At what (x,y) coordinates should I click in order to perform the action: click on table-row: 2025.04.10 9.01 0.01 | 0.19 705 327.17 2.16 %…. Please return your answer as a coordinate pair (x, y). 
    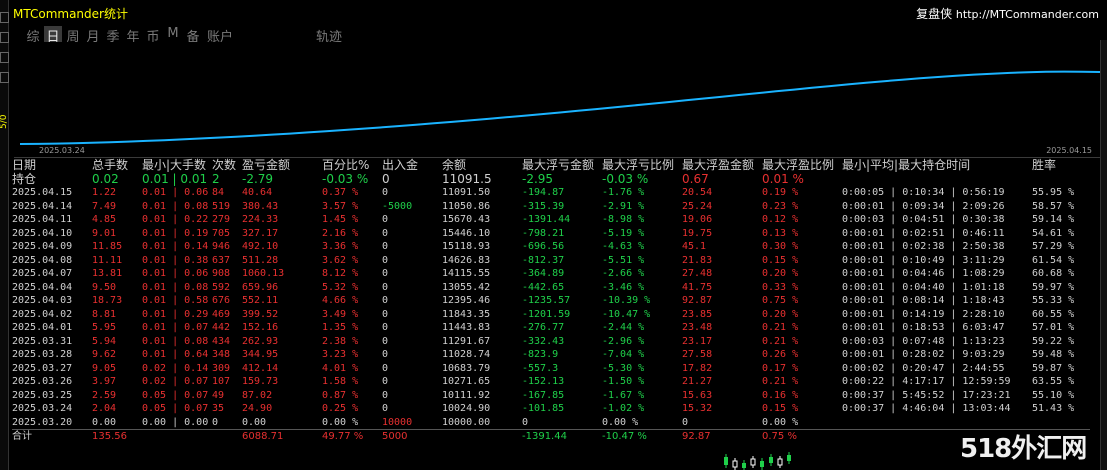
    Looking at the image, I should click on (551, 234).